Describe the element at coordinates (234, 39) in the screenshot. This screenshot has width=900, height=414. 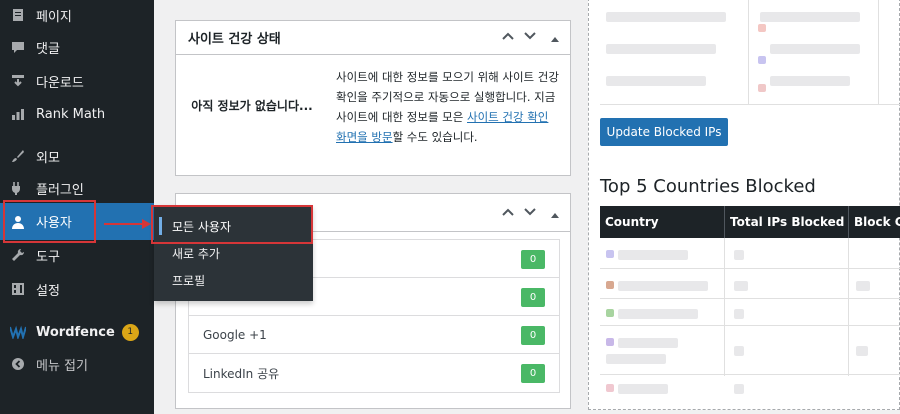
I see `panel-title: 사이트 건강 상태` at that location.